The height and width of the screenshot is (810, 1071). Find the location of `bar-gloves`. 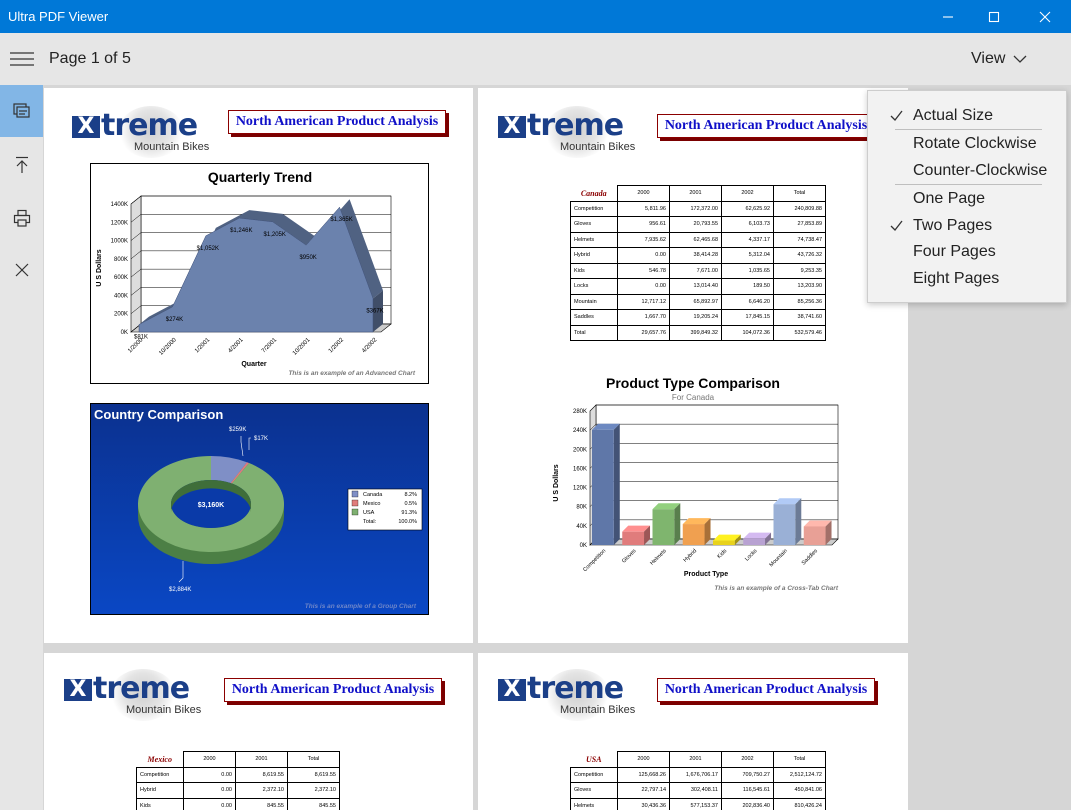

bar-gloves is located at coordinates (633, 538).